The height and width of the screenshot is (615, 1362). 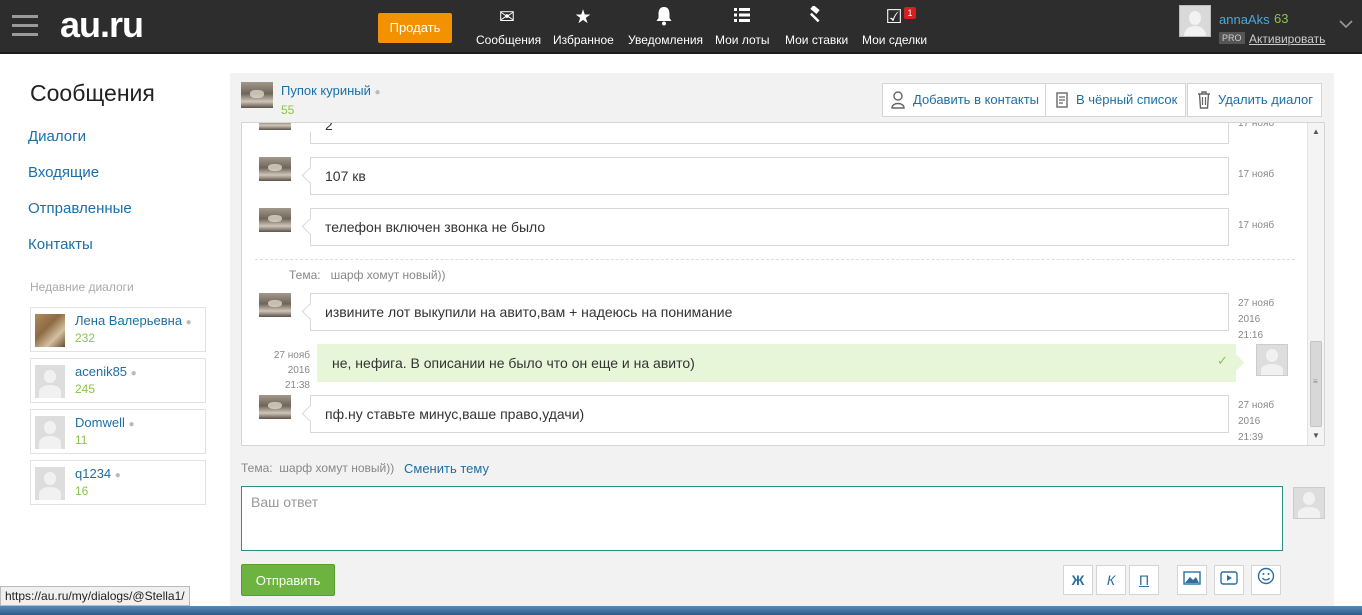 I want to click on insert-image-button, so click(x=1192, y=580).